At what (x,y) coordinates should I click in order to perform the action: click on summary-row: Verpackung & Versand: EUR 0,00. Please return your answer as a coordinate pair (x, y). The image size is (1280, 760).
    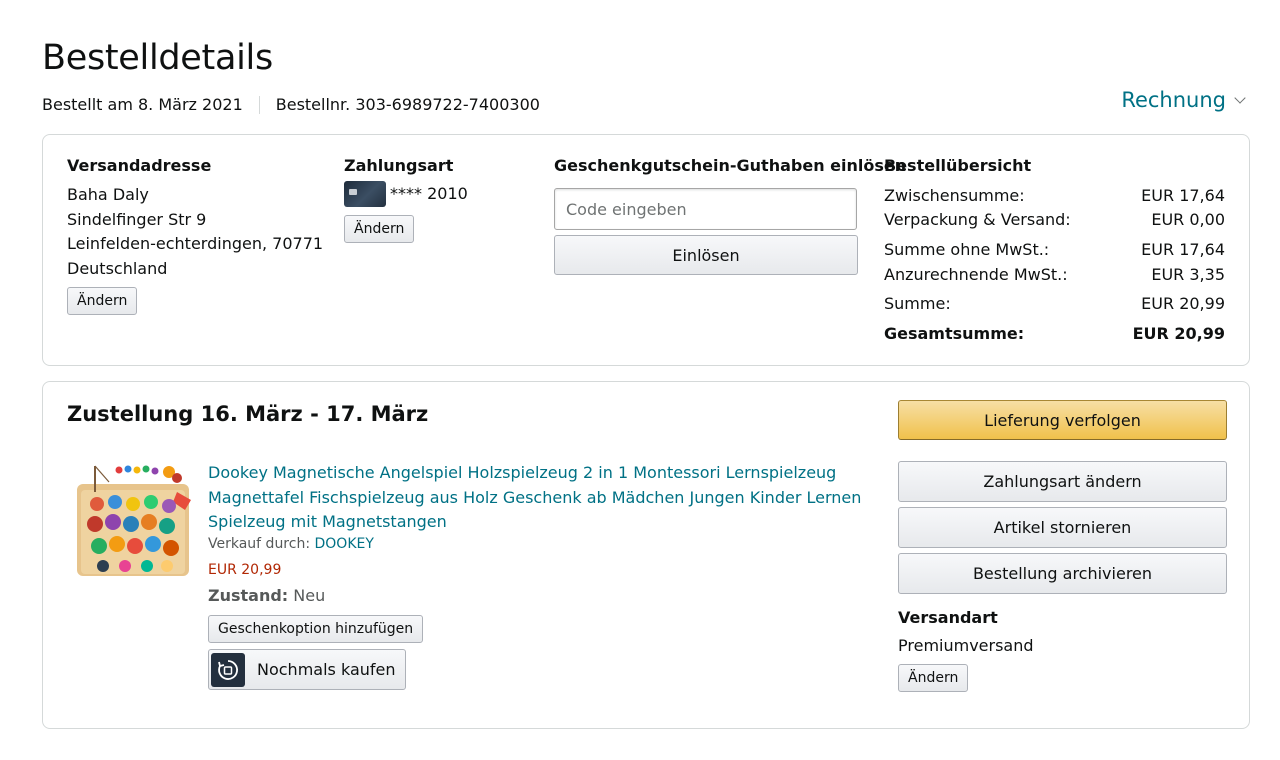
    Looking at the image, I should click on (1054, 219).